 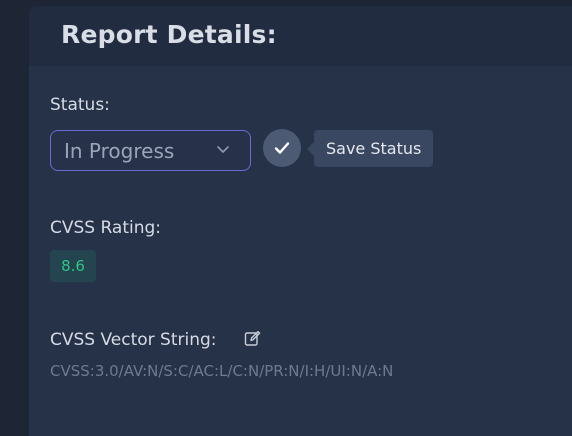 I want to click on edit-icon, so click(x=252, y=338).